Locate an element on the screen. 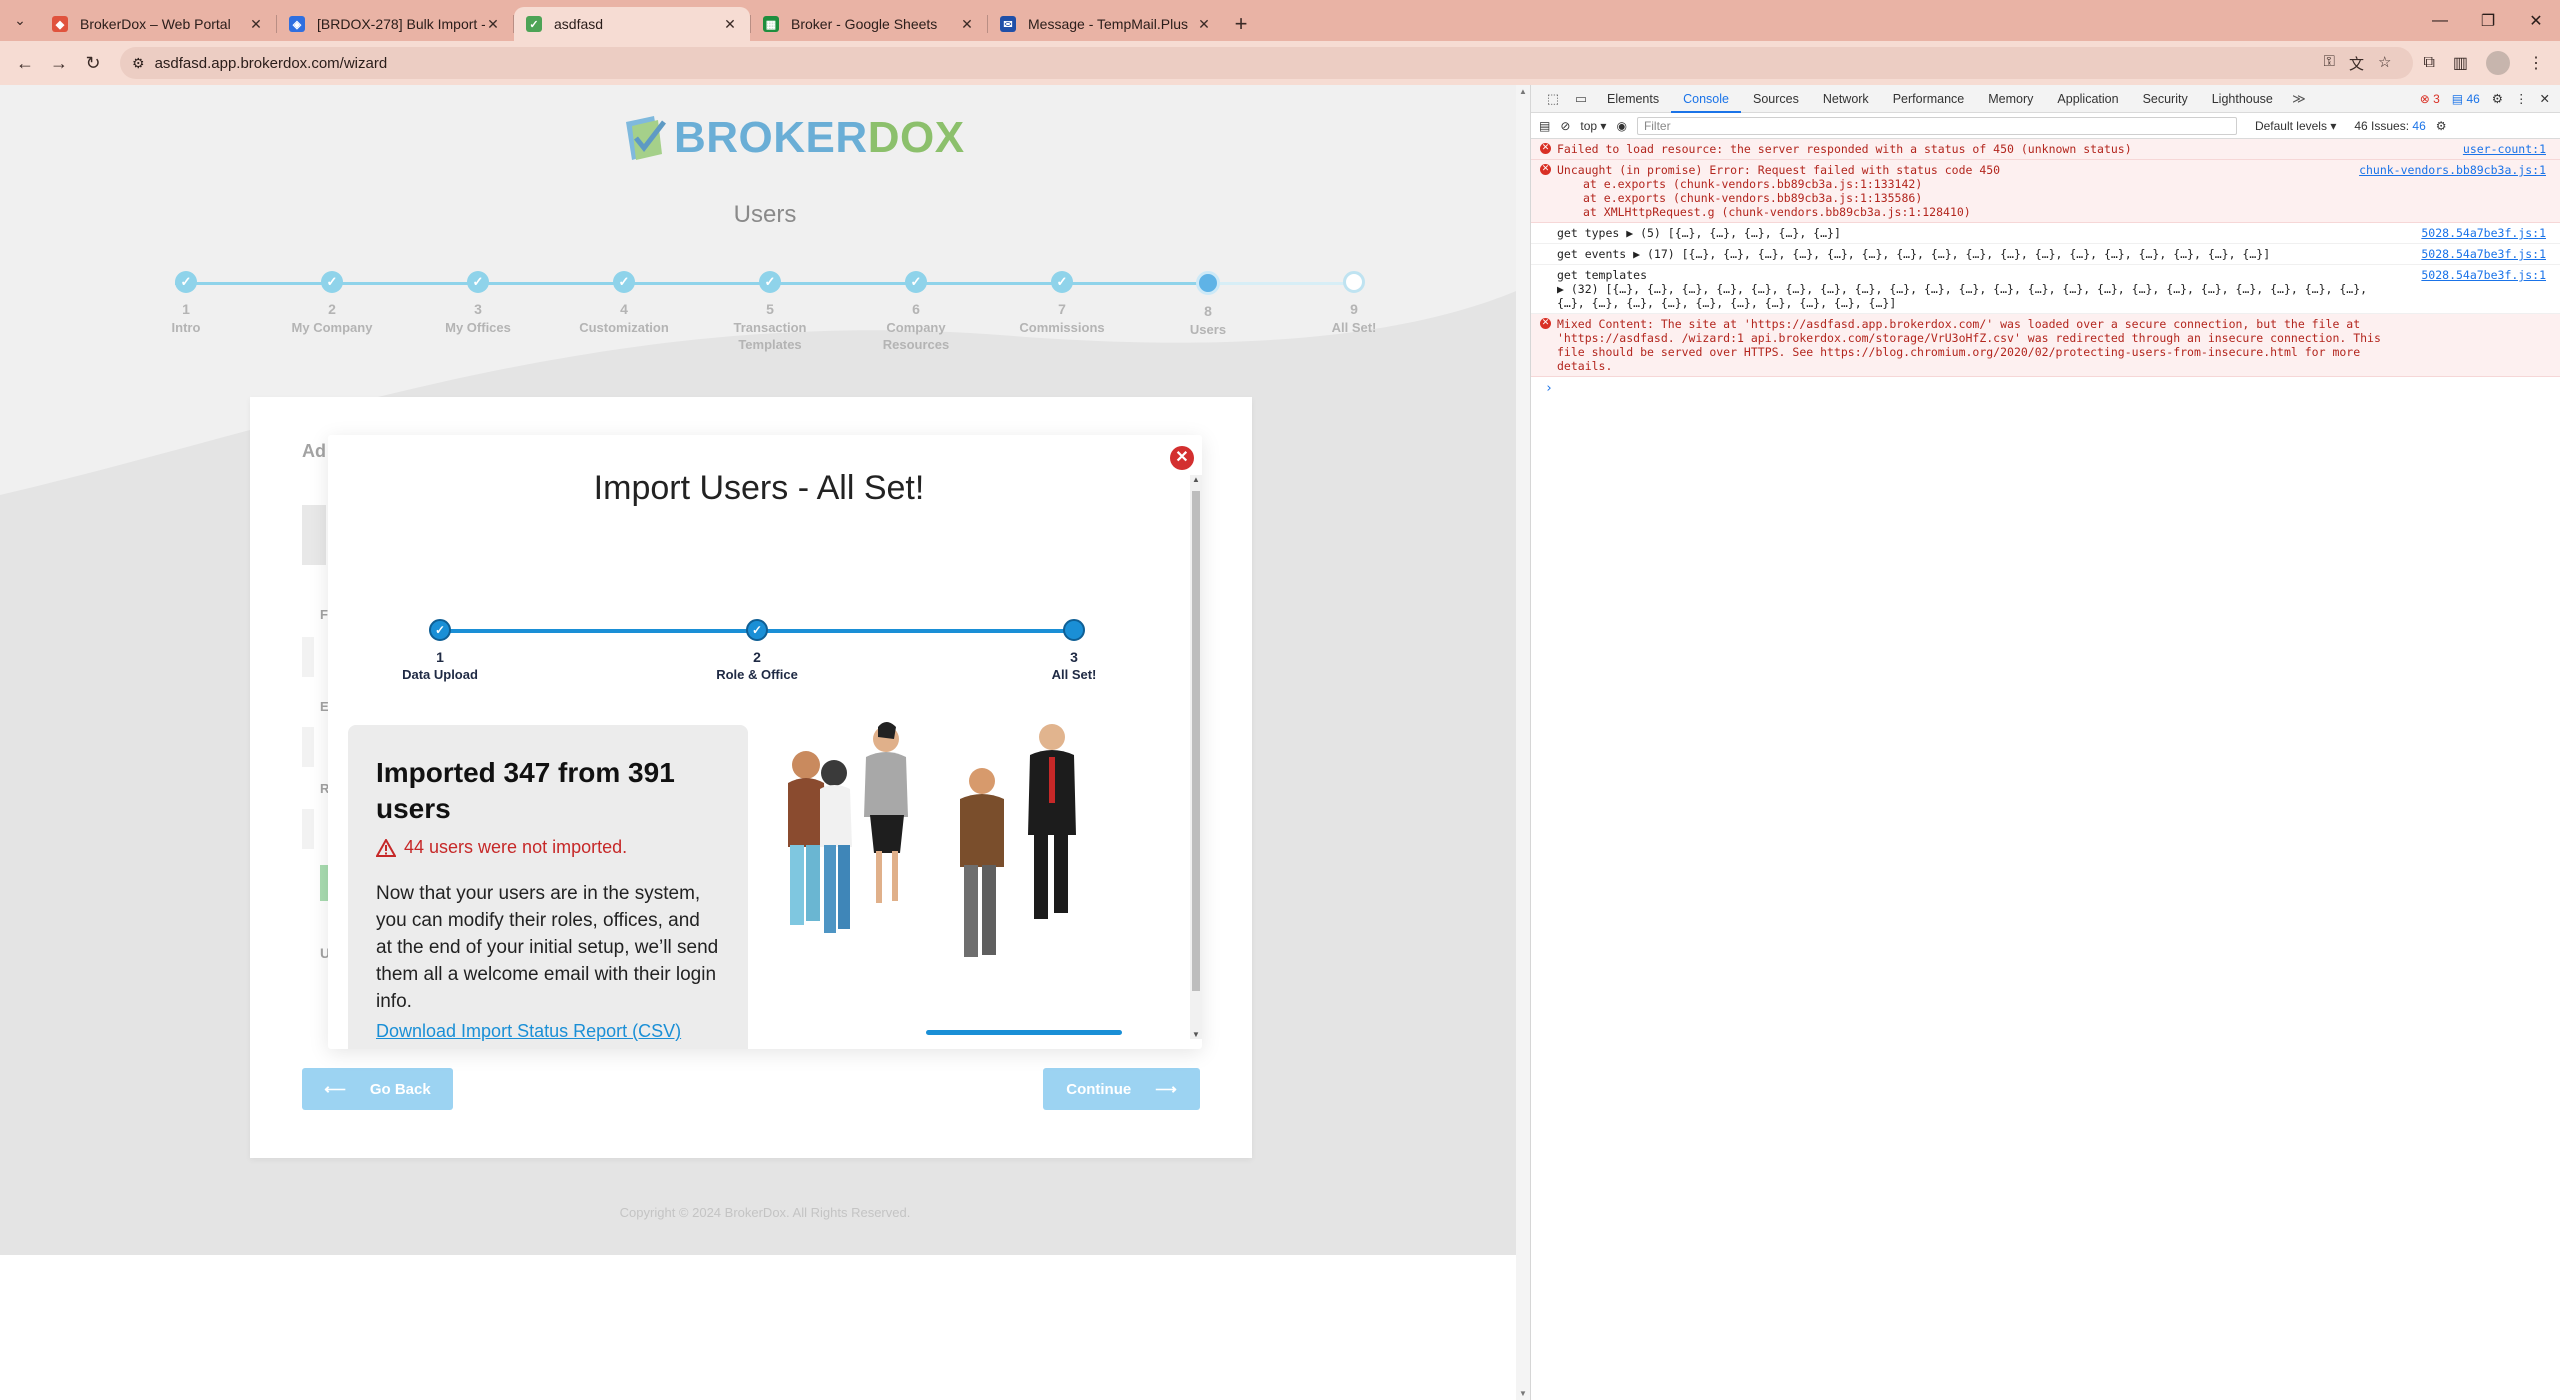  issues-counter: 46 Issues: 46 is located at coordinates (2389, 126).